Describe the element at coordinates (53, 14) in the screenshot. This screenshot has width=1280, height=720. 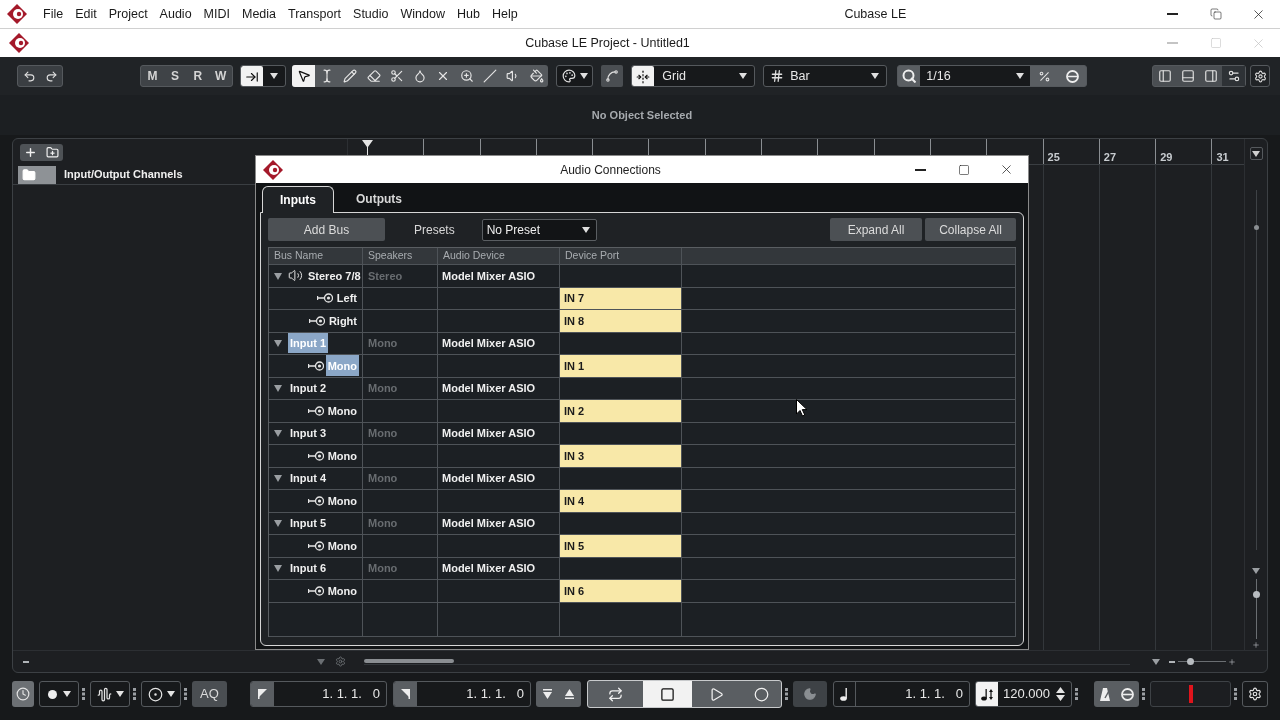
I see `menu-item: File` at that location.